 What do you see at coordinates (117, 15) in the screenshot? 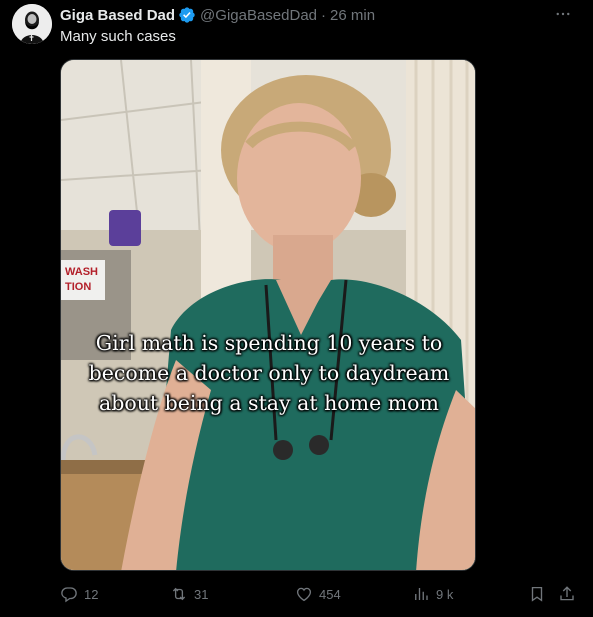
I see `display-name: Giga Based Dad` at bounding box center [117, 15].